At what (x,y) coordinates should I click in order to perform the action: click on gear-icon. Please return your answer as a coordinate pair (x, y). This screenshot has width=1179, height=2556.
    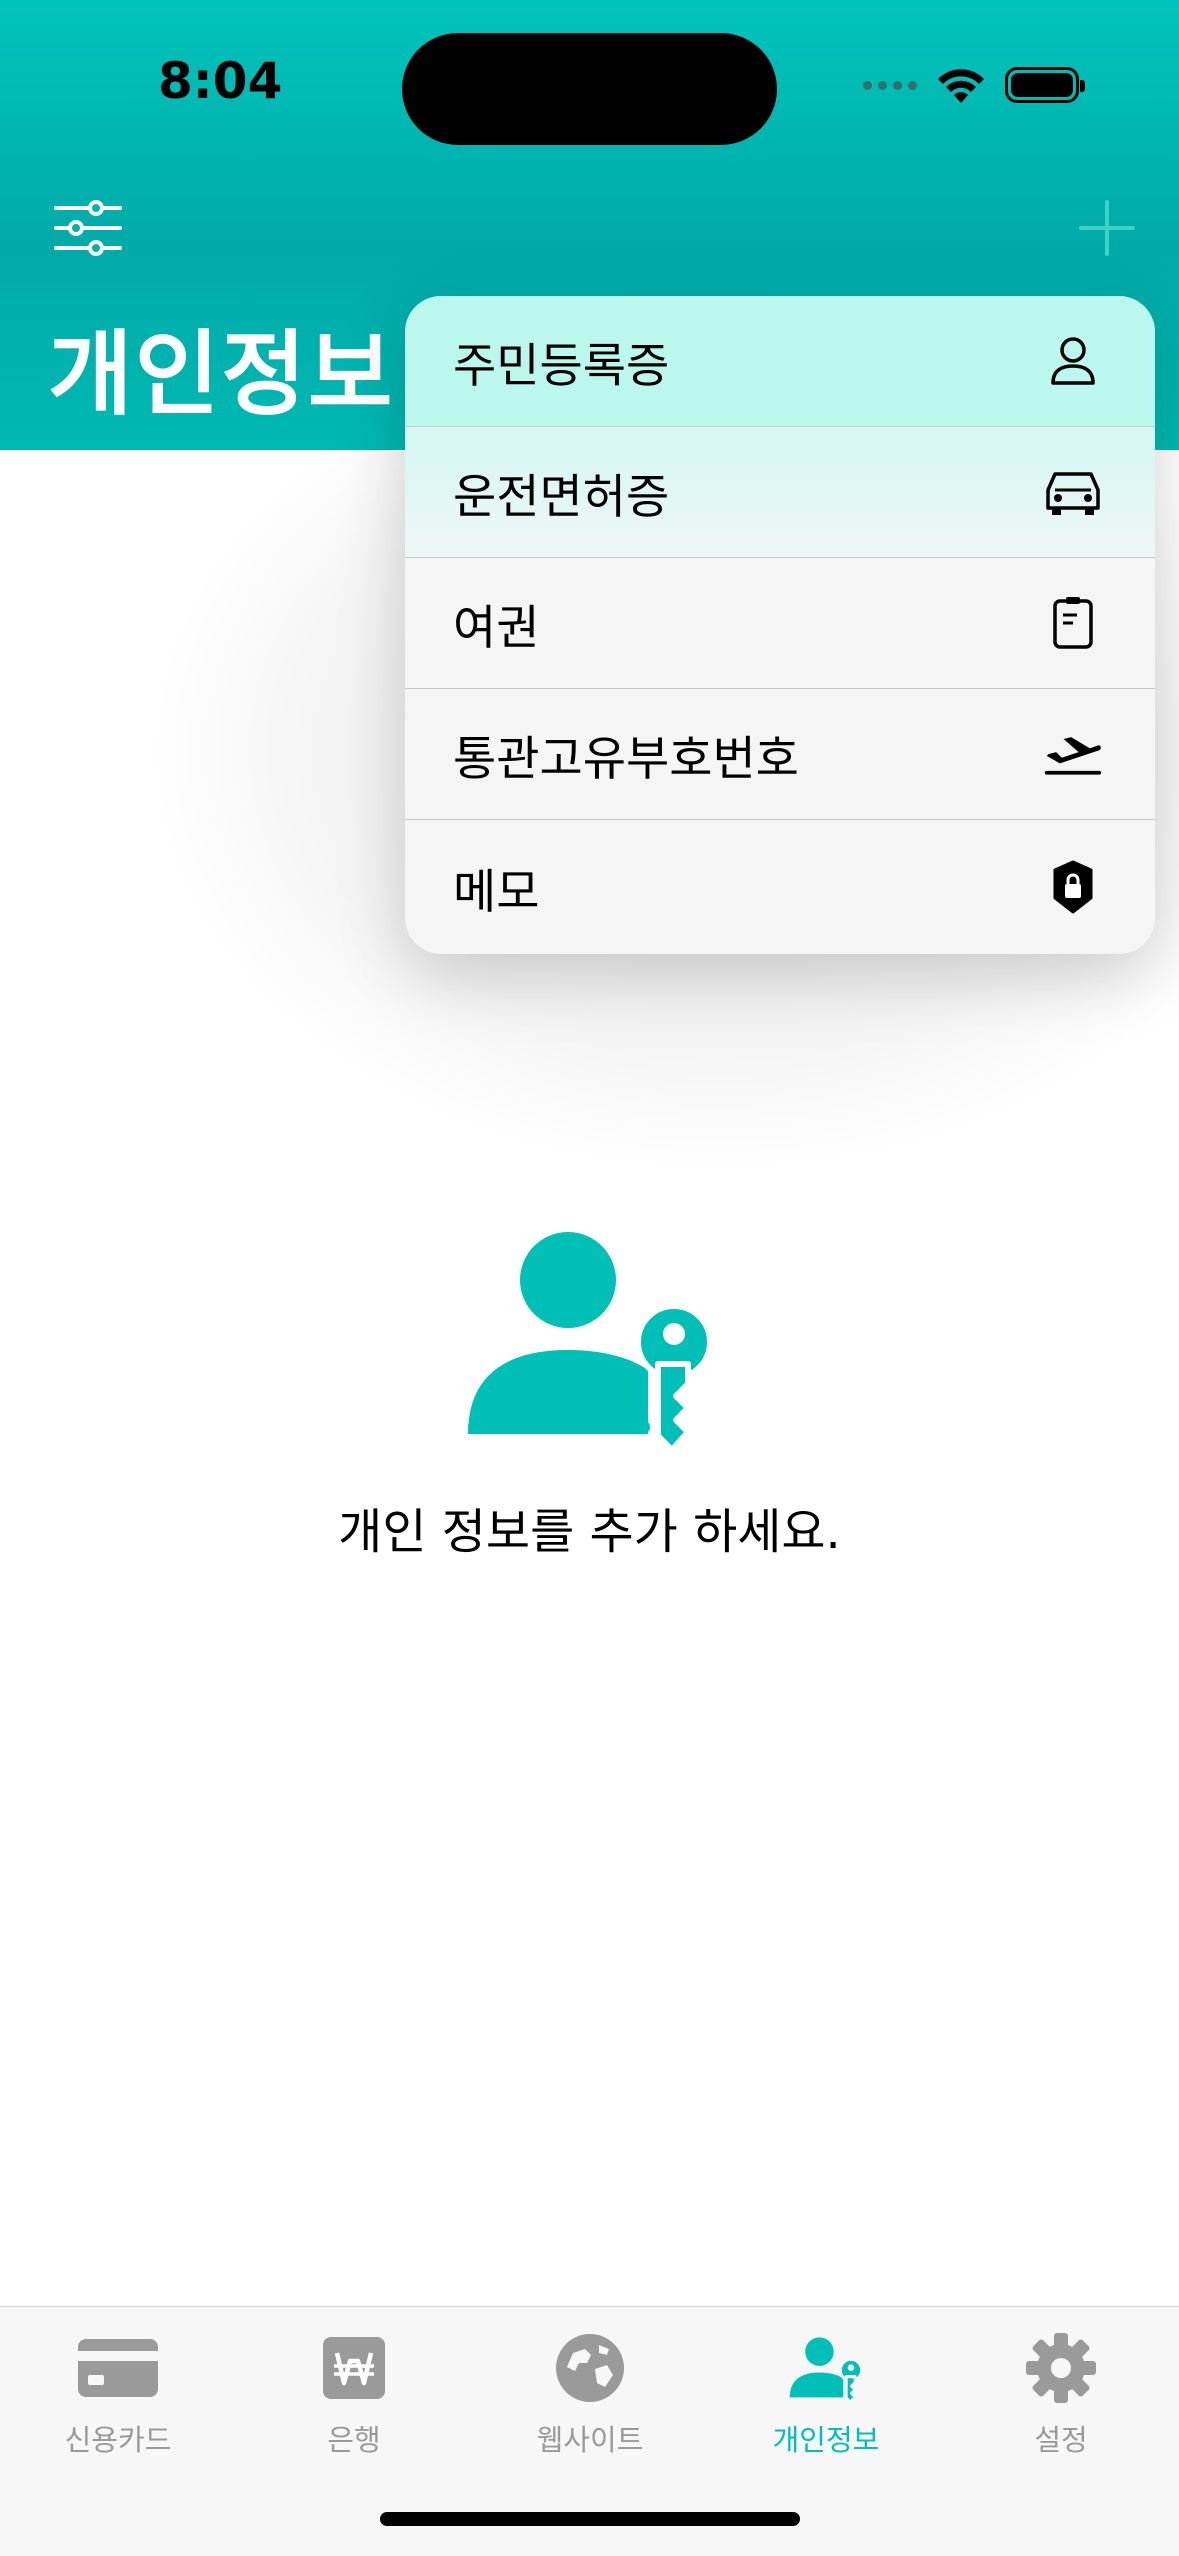
    Looking at the image, I should click on (1061, 2368).